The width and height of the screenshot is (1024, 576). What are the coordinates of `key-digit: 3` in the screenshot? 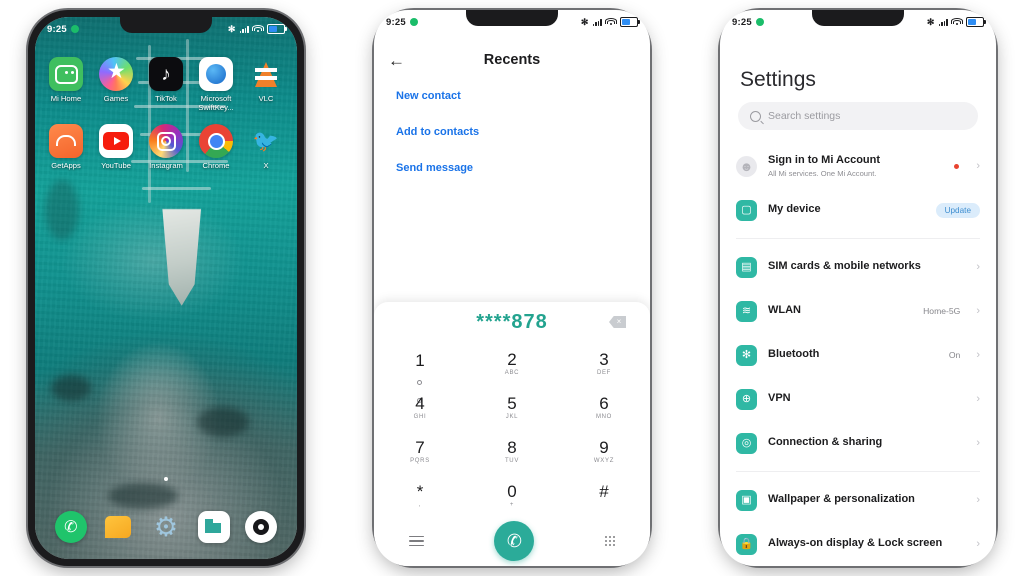 It's located at (604, 359).